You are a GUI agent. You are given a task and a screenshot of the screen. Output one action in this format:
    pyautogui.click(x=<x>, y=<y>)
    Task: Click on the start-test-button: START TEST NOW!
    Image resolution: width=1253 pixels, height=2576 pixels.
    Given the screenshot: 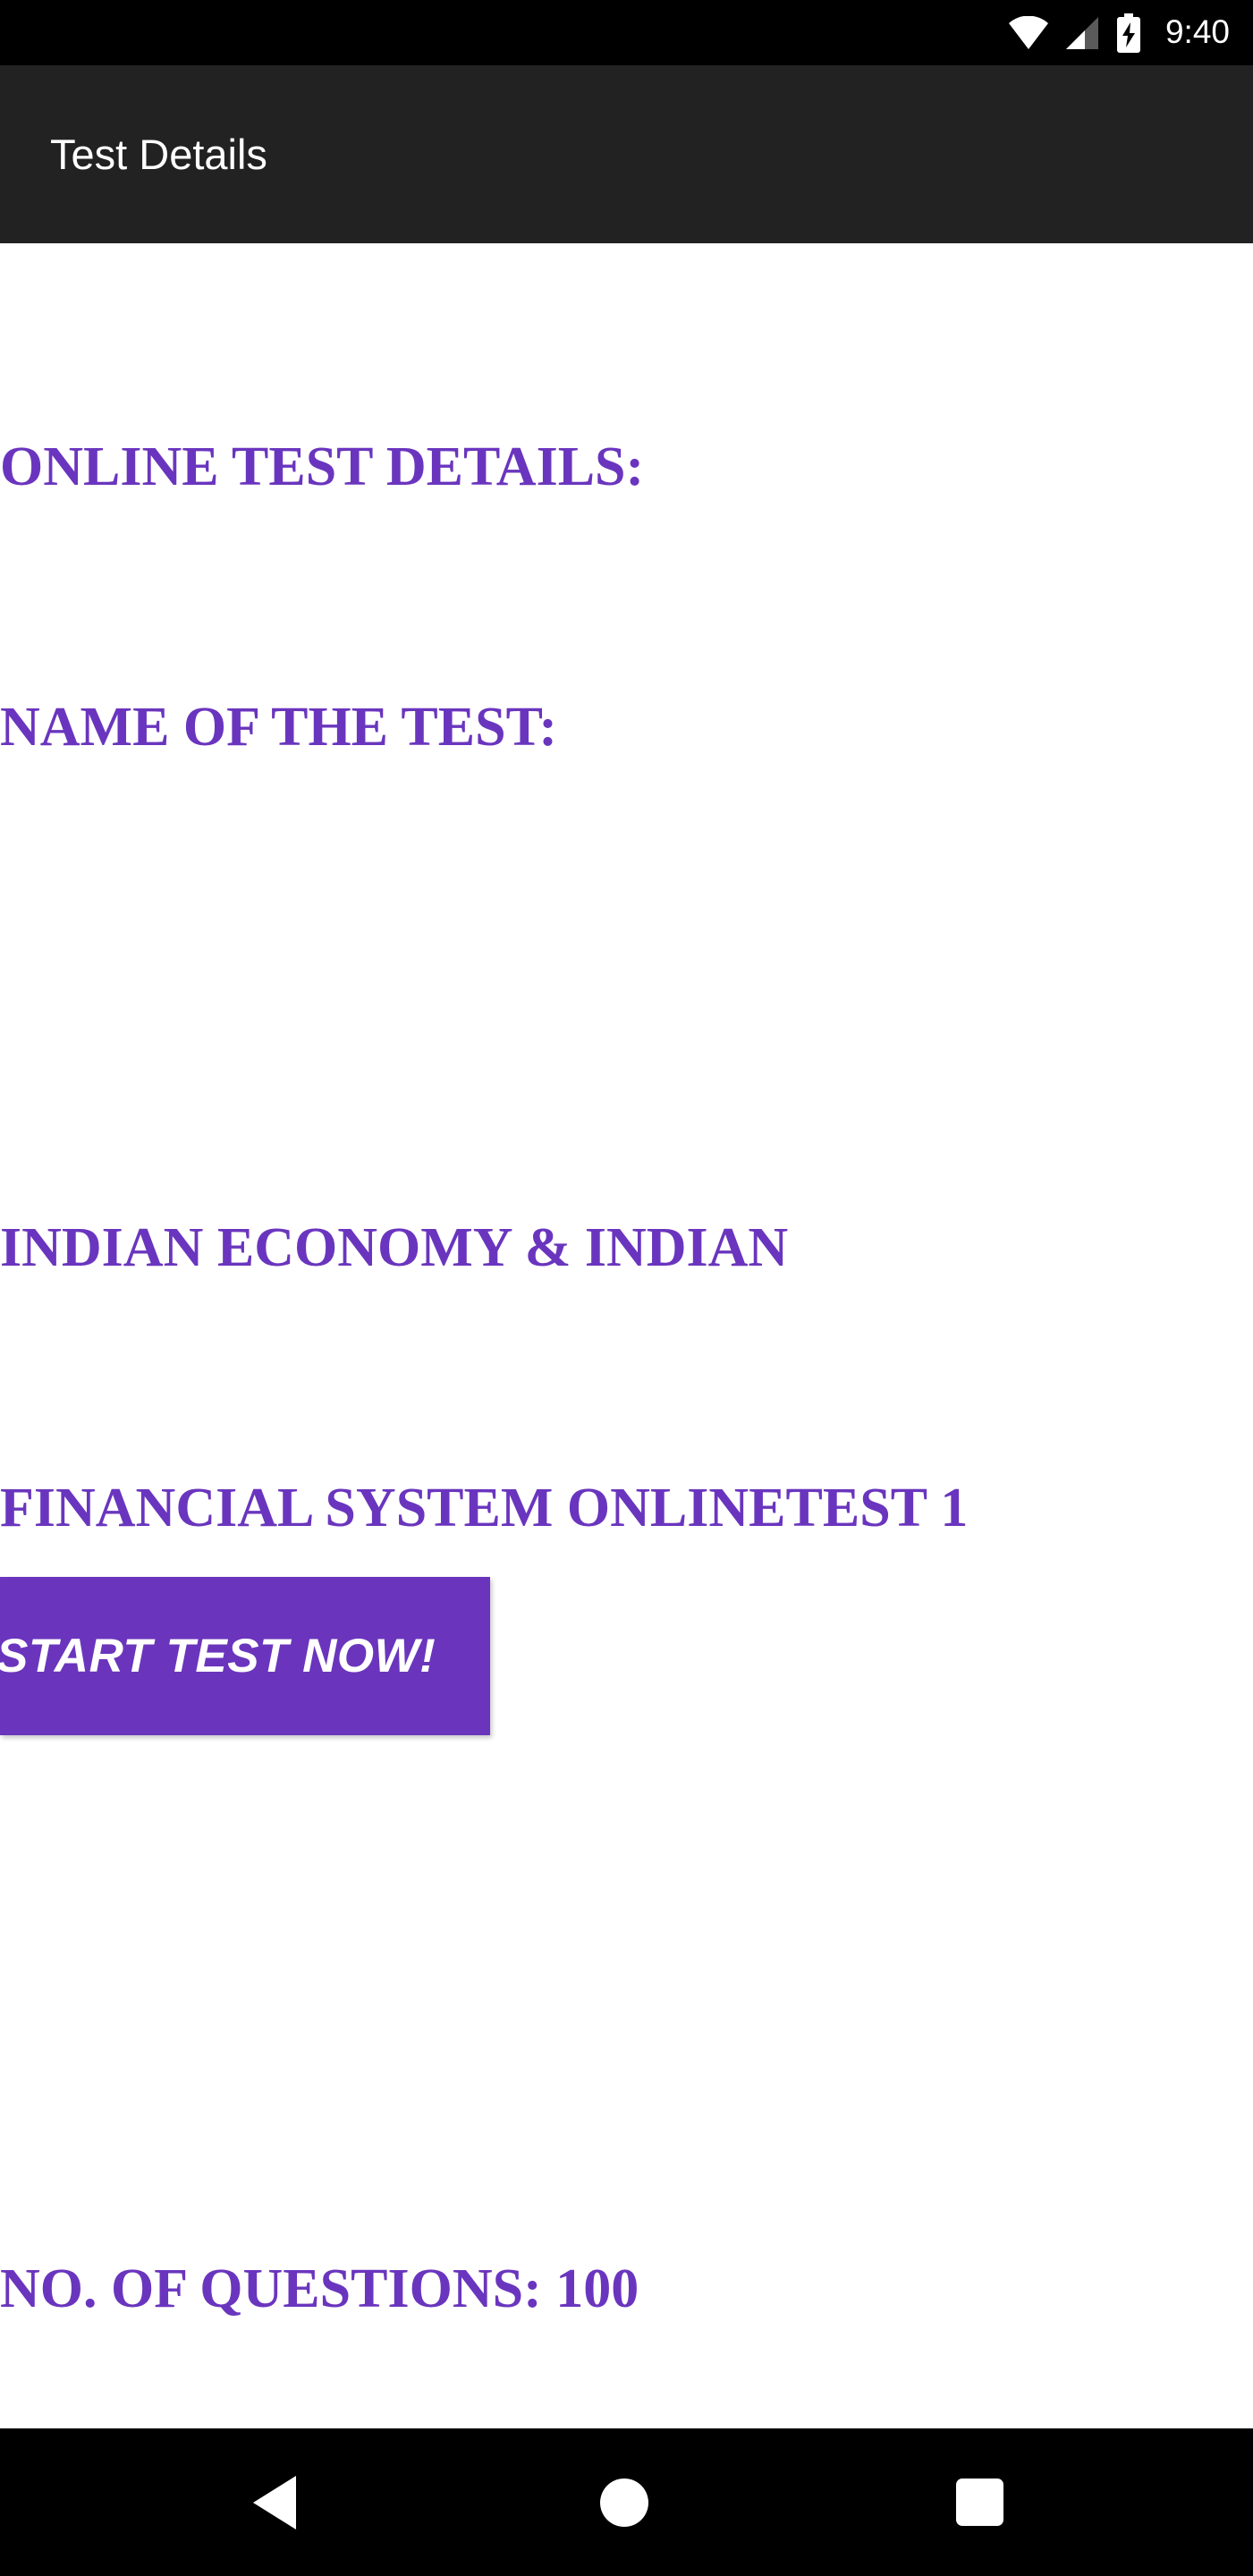 What is the action you would take?
    pyautogui.click(x=245, y=1656)
    